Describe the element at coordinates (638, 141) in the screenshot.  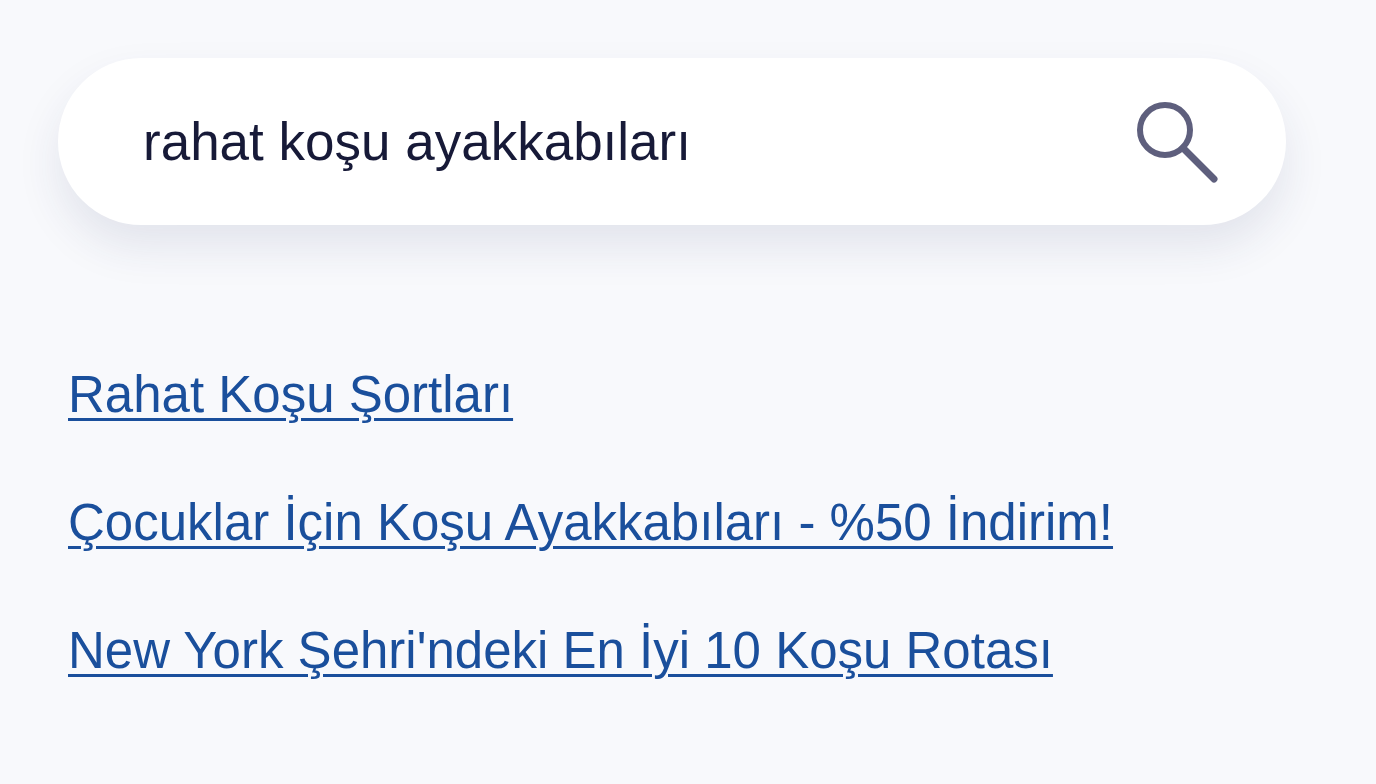
I see `search-input: rahat koşu ayakkabıları` at that location.